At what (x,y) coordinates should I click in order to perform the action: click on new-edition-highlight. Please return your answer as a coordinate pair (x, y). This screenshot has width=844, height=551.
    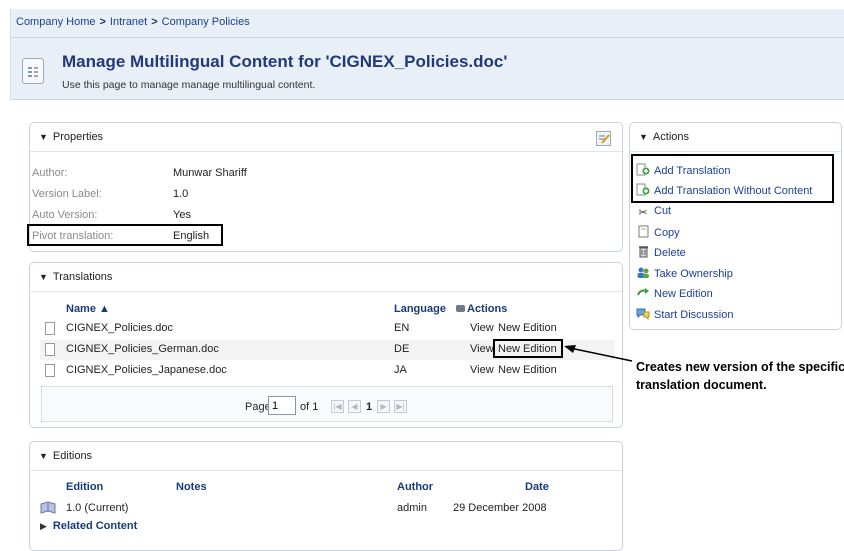
    Looking at the image, I should click on (528, 348).